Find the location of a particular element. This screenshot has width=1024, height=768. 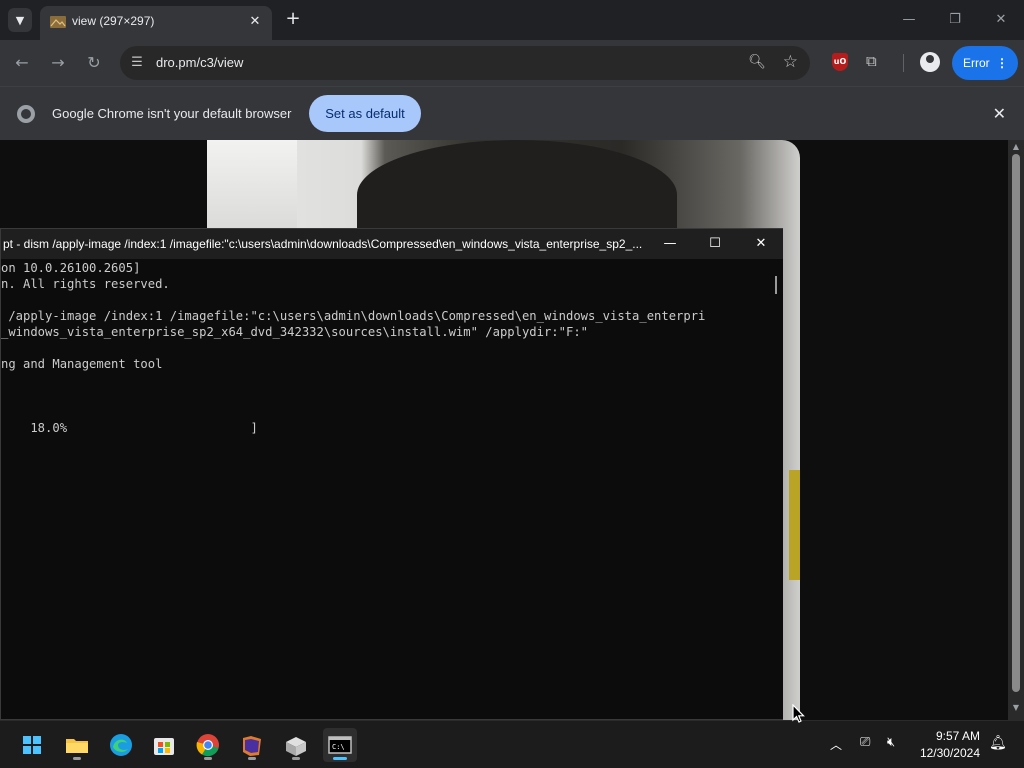

network-icon: ⎚ is located at coordinates (865, 742).